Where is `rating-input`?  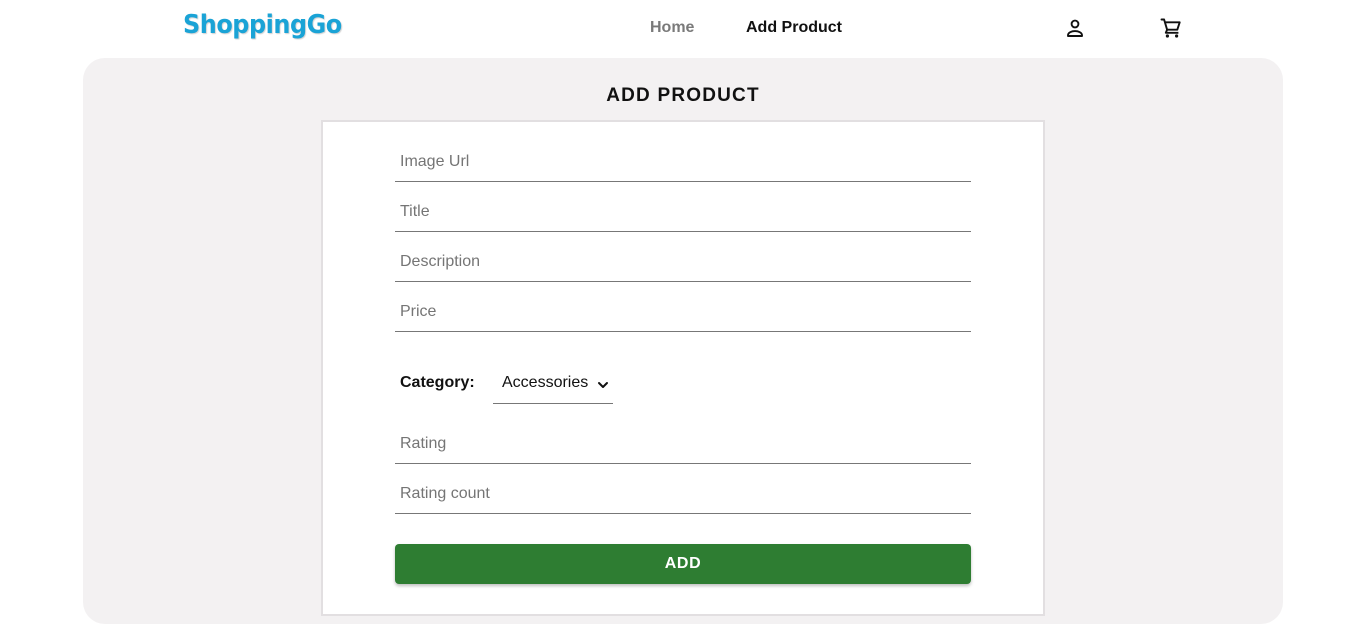 rating-input is located at coordinates (683, 443).